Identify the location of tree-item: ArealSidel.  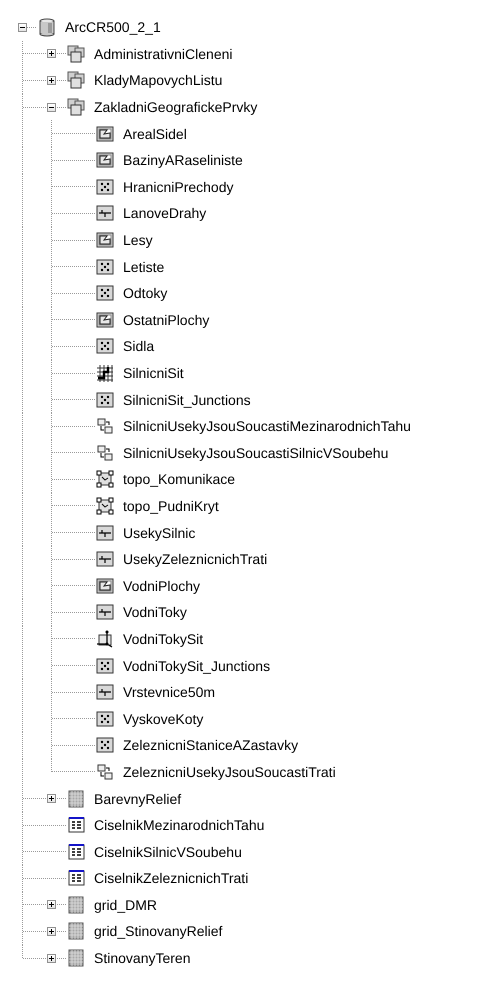
(155, 133).